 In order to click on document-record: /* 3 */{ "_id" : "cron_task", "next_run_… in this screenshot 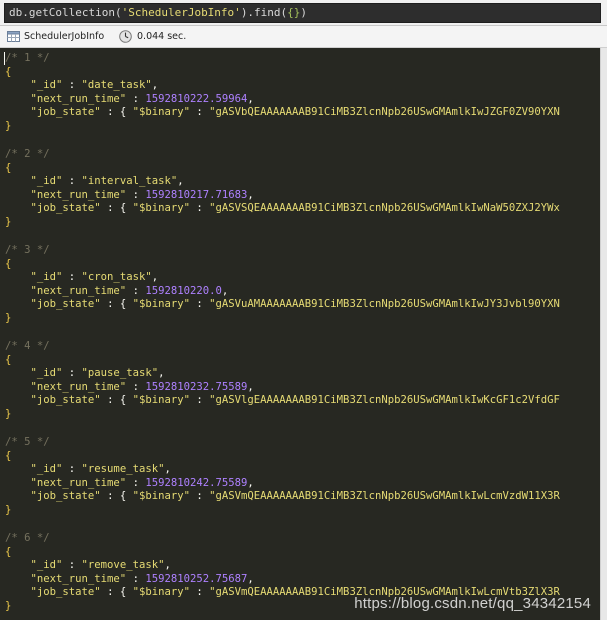, I will do `click(282, 284)`.